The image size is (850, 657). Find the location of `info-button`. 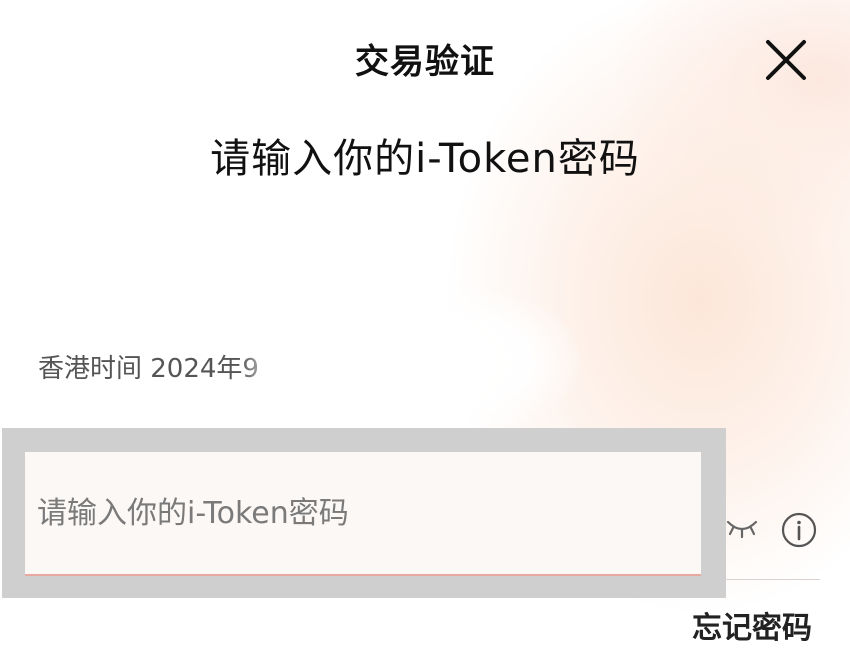

info-button is located at coordinates (799, 530).